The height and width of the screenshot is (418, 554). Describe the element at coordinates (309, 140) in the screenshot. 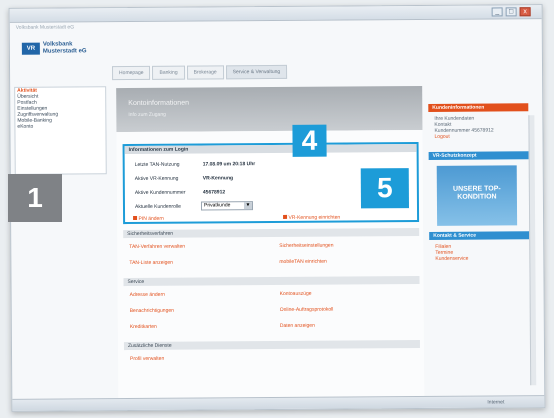

I see `callout-4: 4` at that location.